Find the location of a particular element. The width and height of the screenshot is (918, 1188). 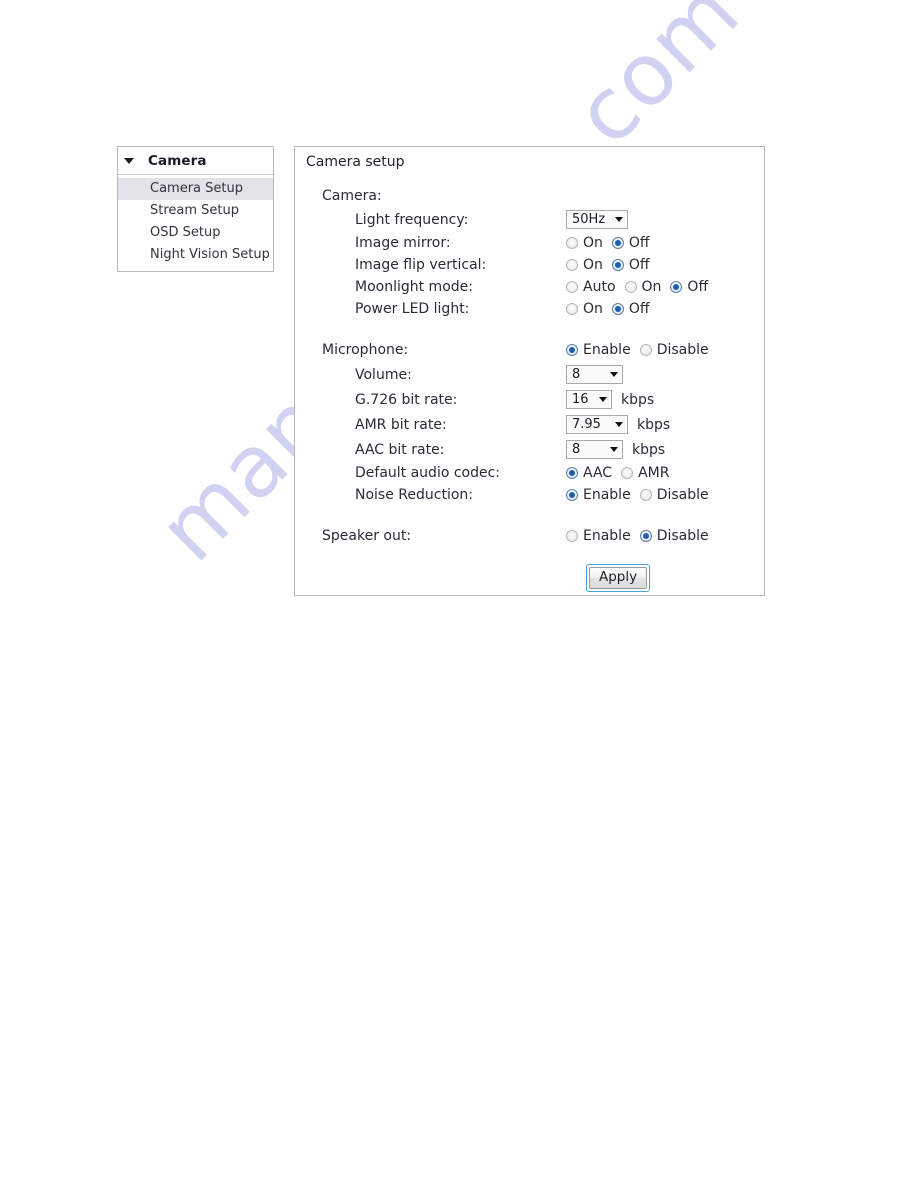

noise-reduction-row: Noise Reduction: Enable Disable is located at coordinates (529, 495).